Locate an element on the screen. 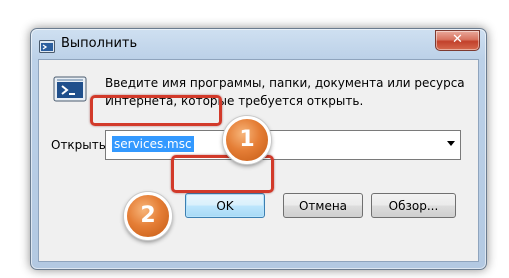 The width and height of the screenshot is (509, 278). open-combobox: services.msc is located at coordinates (283, 145).